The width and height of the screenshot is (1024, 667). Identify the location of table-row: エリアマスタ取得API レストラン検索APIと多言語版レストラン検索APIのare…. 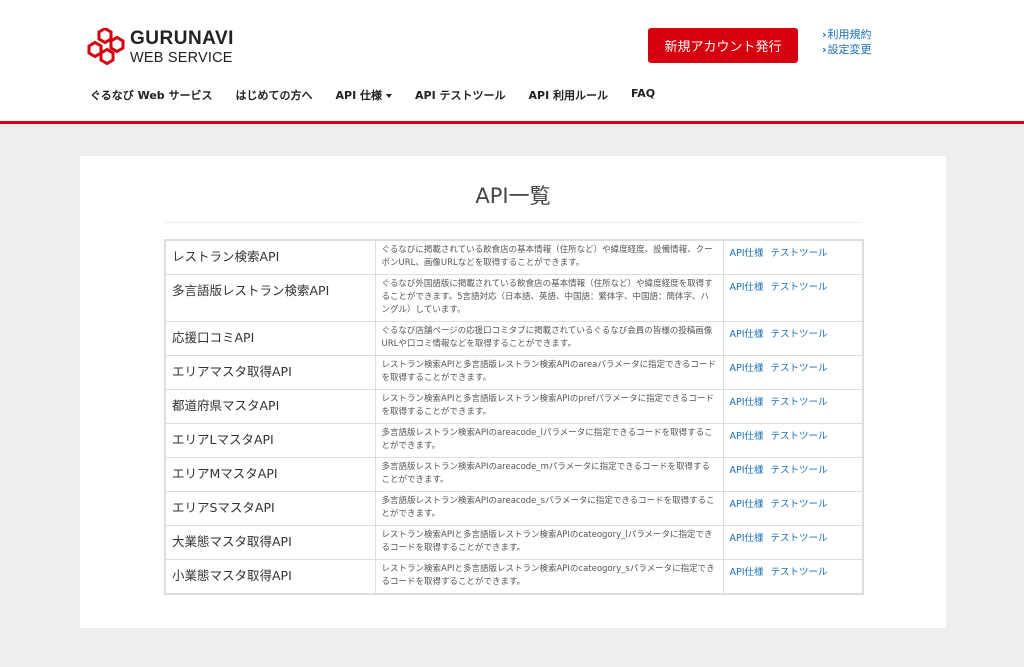
(514, 372).